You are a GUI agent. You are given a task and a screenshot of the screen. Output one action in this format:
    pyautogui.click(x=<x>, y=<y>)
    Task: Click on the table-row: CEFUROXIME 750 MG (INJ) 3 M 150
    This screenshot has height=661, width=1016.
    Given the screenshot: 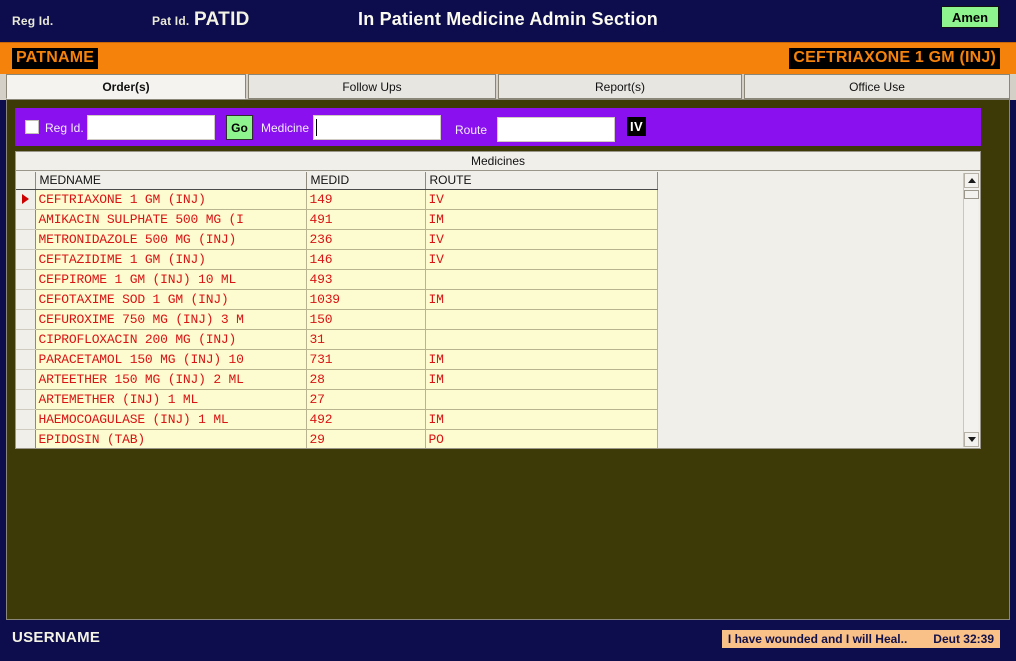 What is the action you would take?
    pyautogui.click(x=337, y=319)
    